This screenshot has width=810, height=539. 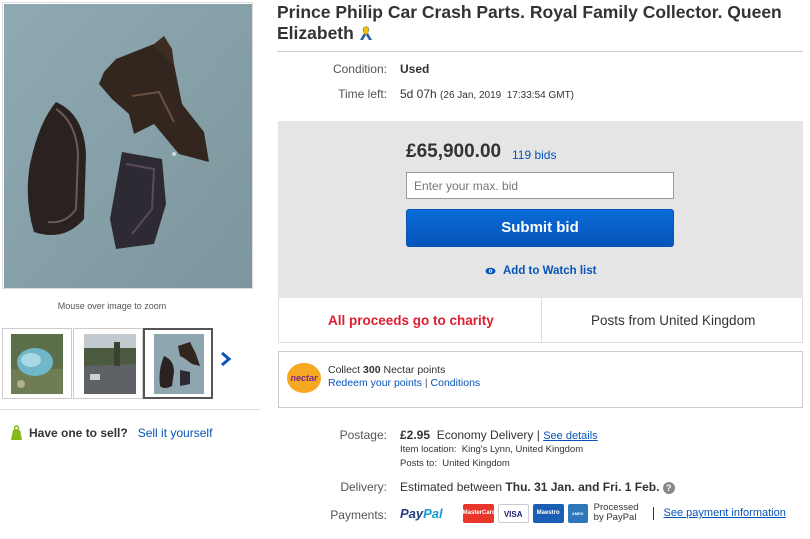 I want to click on paypal-logo: PayPal, so click(x=421, y=513).